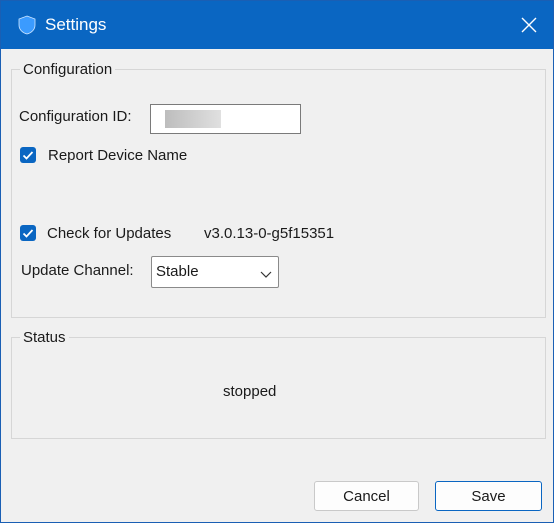 The image size is (554, 523). Describe the element at coordinates (266, 275) in the screenshot. I see `chevron-down-icon` at that location.